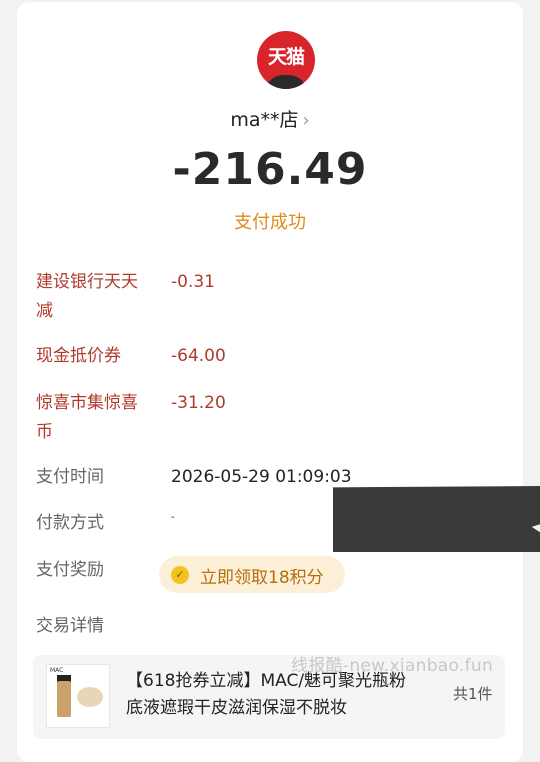 The width and height of the screenshot is (540, 762). Describe the element at coordinates (261, 477) in the screenshot. I see `pay-time-value: 2026-05-29 01:09:03` at that location.